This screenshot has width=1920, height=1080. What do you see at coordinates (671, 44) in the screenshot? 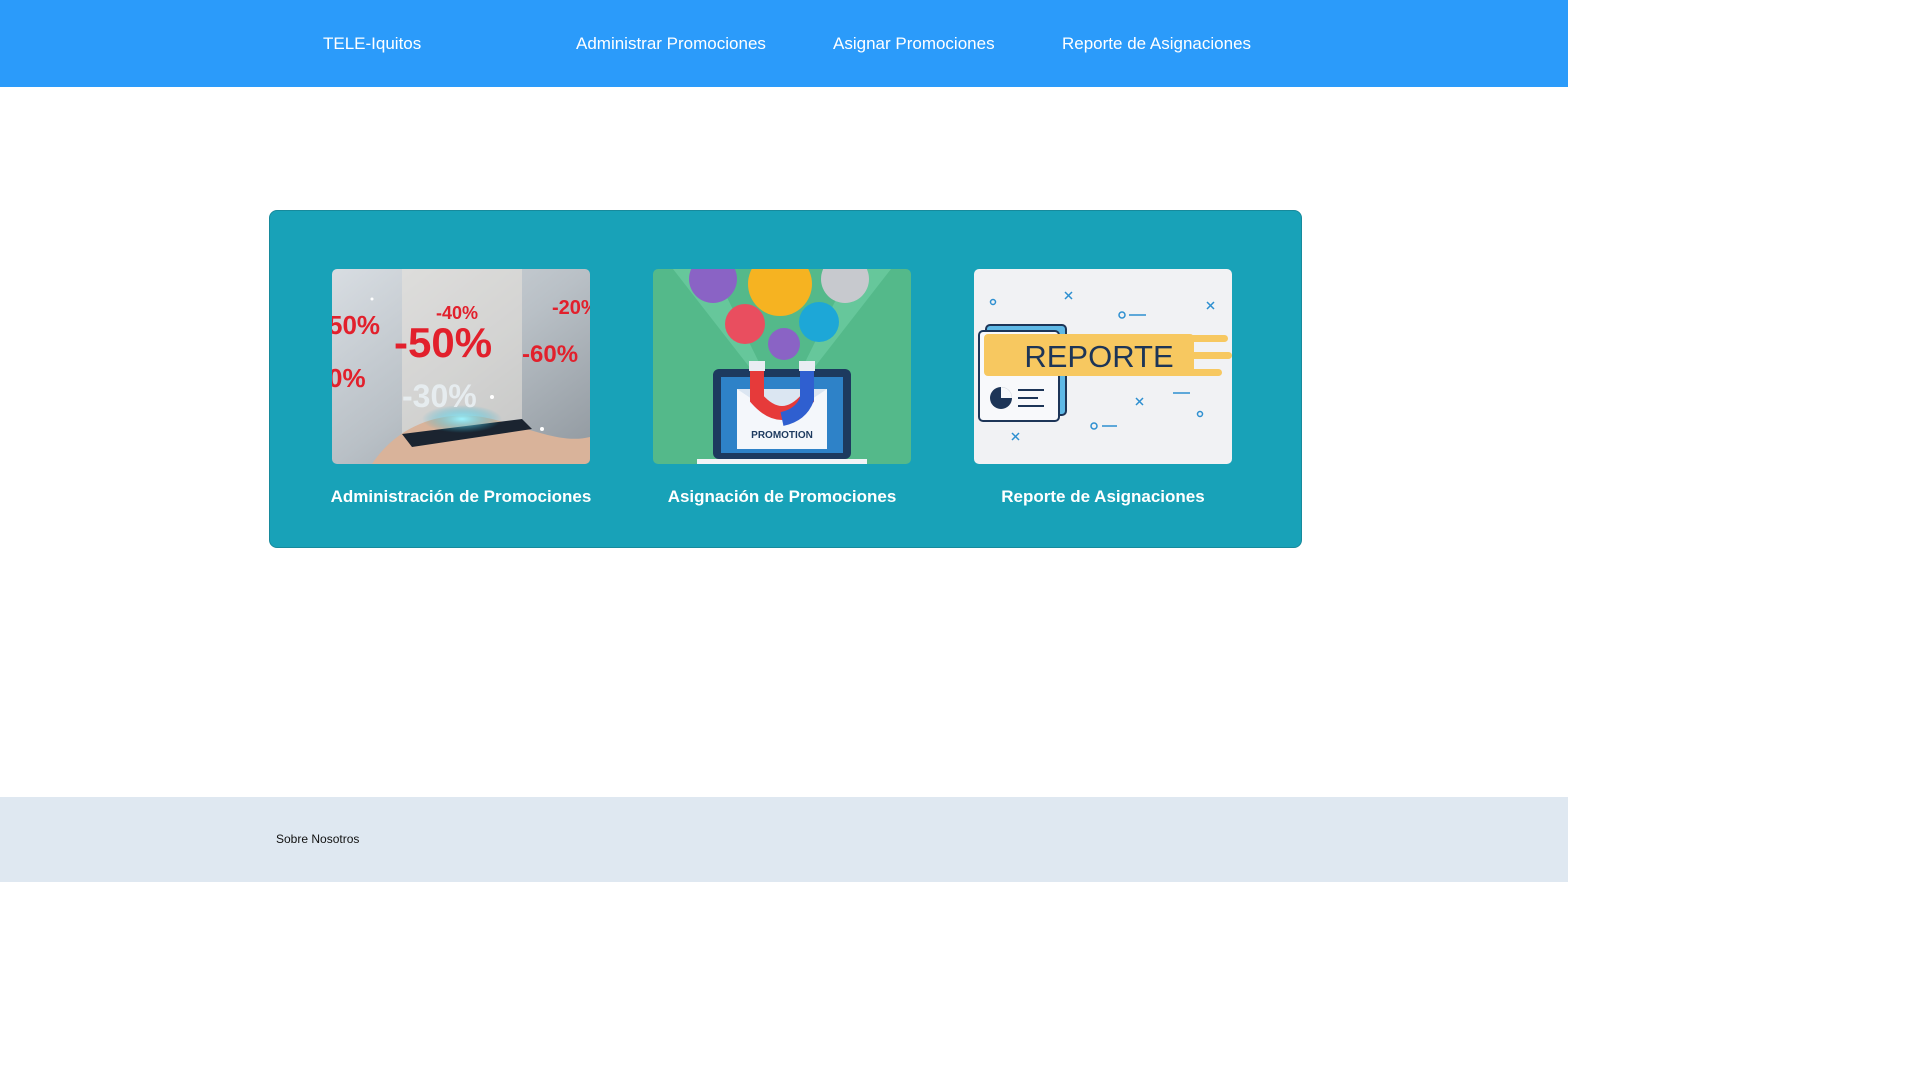
I see `nav-administrar-promociones: Administrar Promociones` at bounding box center [671, 44].